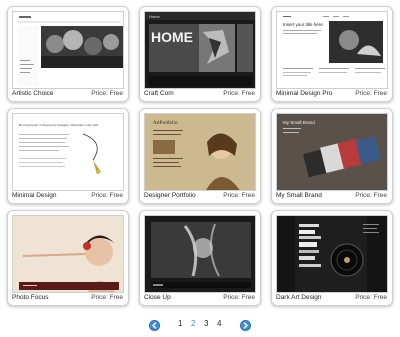 This screenshot has height=337, width=400. What do you see at coordinates (219, 323) in the screenshot?
I see `page-link-4: 4` at bounding box center [219, 323].